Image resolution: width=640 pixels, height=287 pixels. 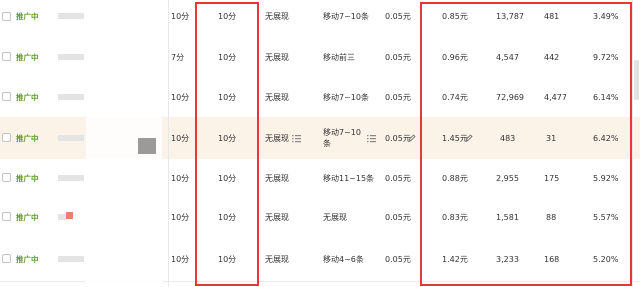 What do you see at coordinates (343, 259) in the screenshot?
I see `mobile-rank: 移动4~6条` at bounding box center [343, 259].